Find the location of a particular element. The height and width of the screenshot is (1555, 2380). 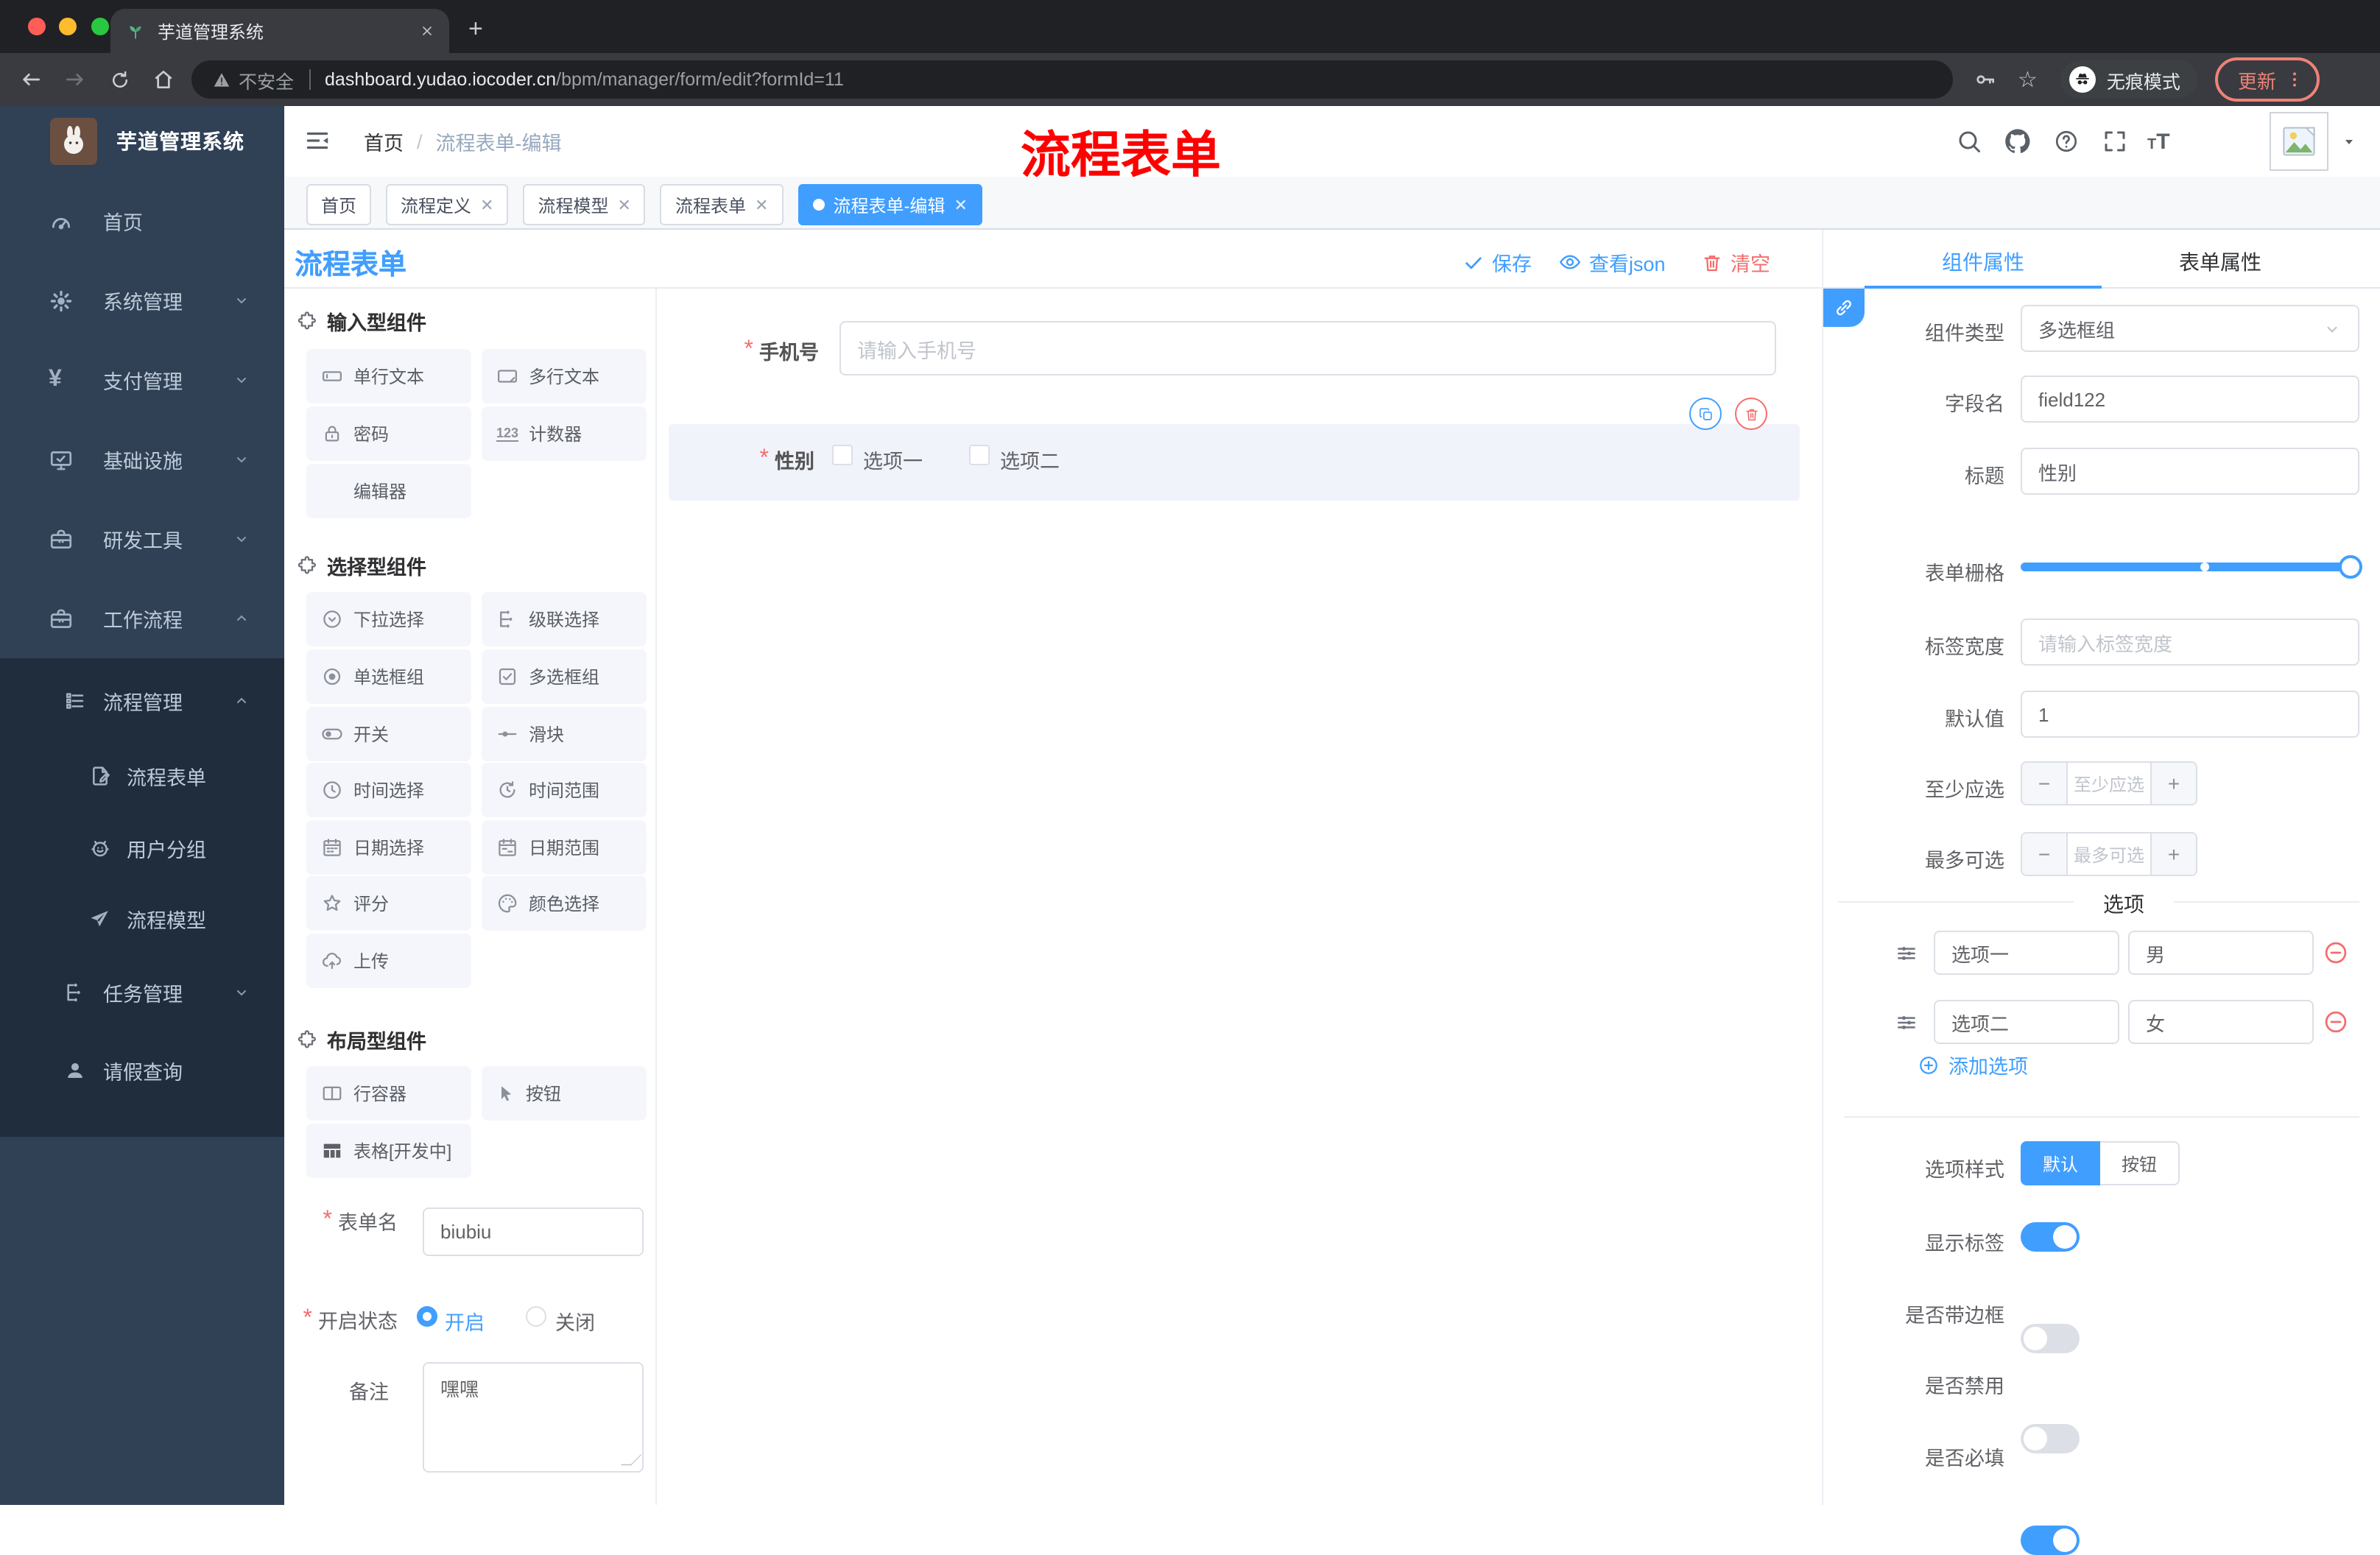

palette-item-select: 下拉选择 is located at coordinates (388, 619).